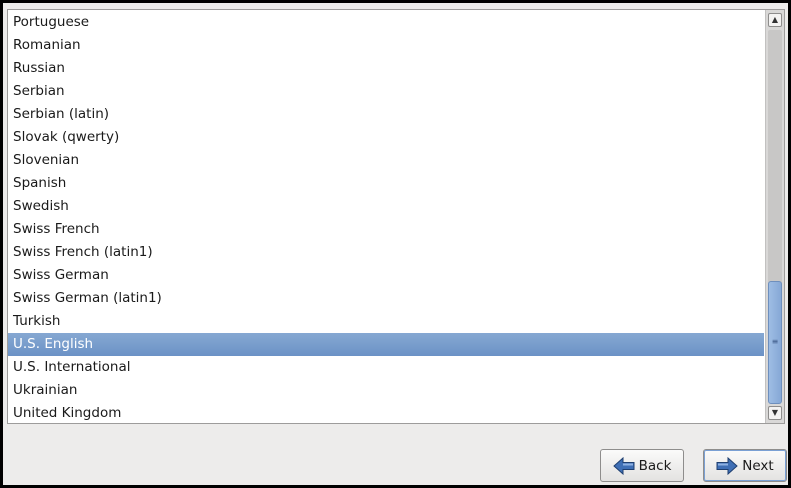 The height and width of the screenshot is (488, 791). What do you see at coordinates (386, 114) in the screenshot?
I see `list-item: Serbian (latin)` at bounding box center [386, 114].